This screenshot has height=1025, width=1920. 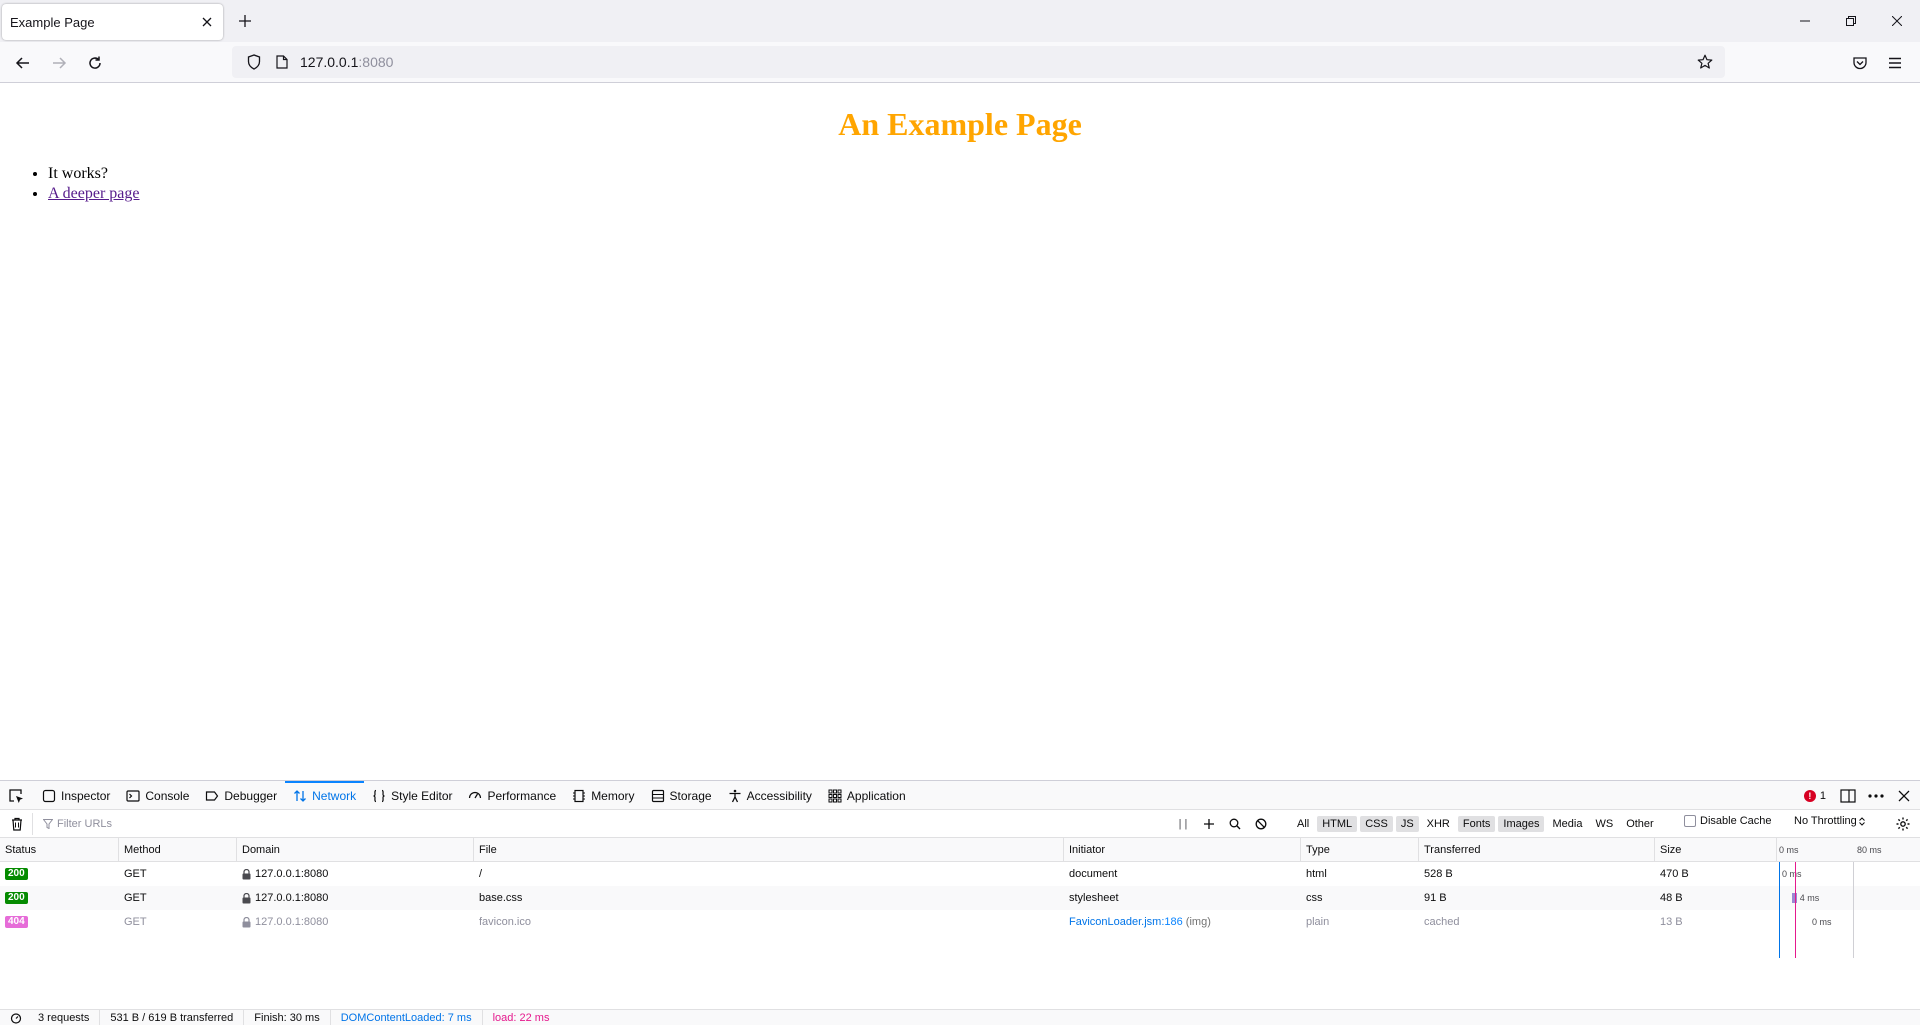 I want to click on dock-side-icon, so click(x=1848, y=795).